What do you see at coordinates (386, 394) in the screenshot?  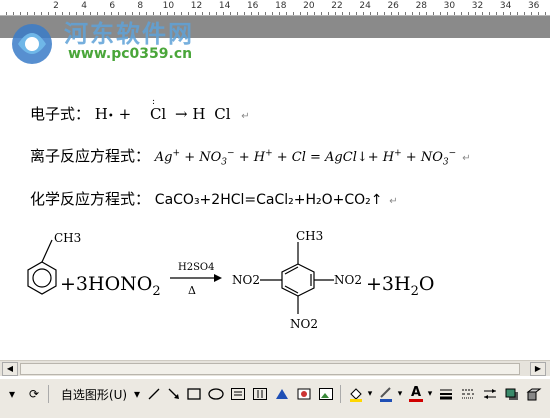 I see `line-color-icon` at bounding box center [386, 394].